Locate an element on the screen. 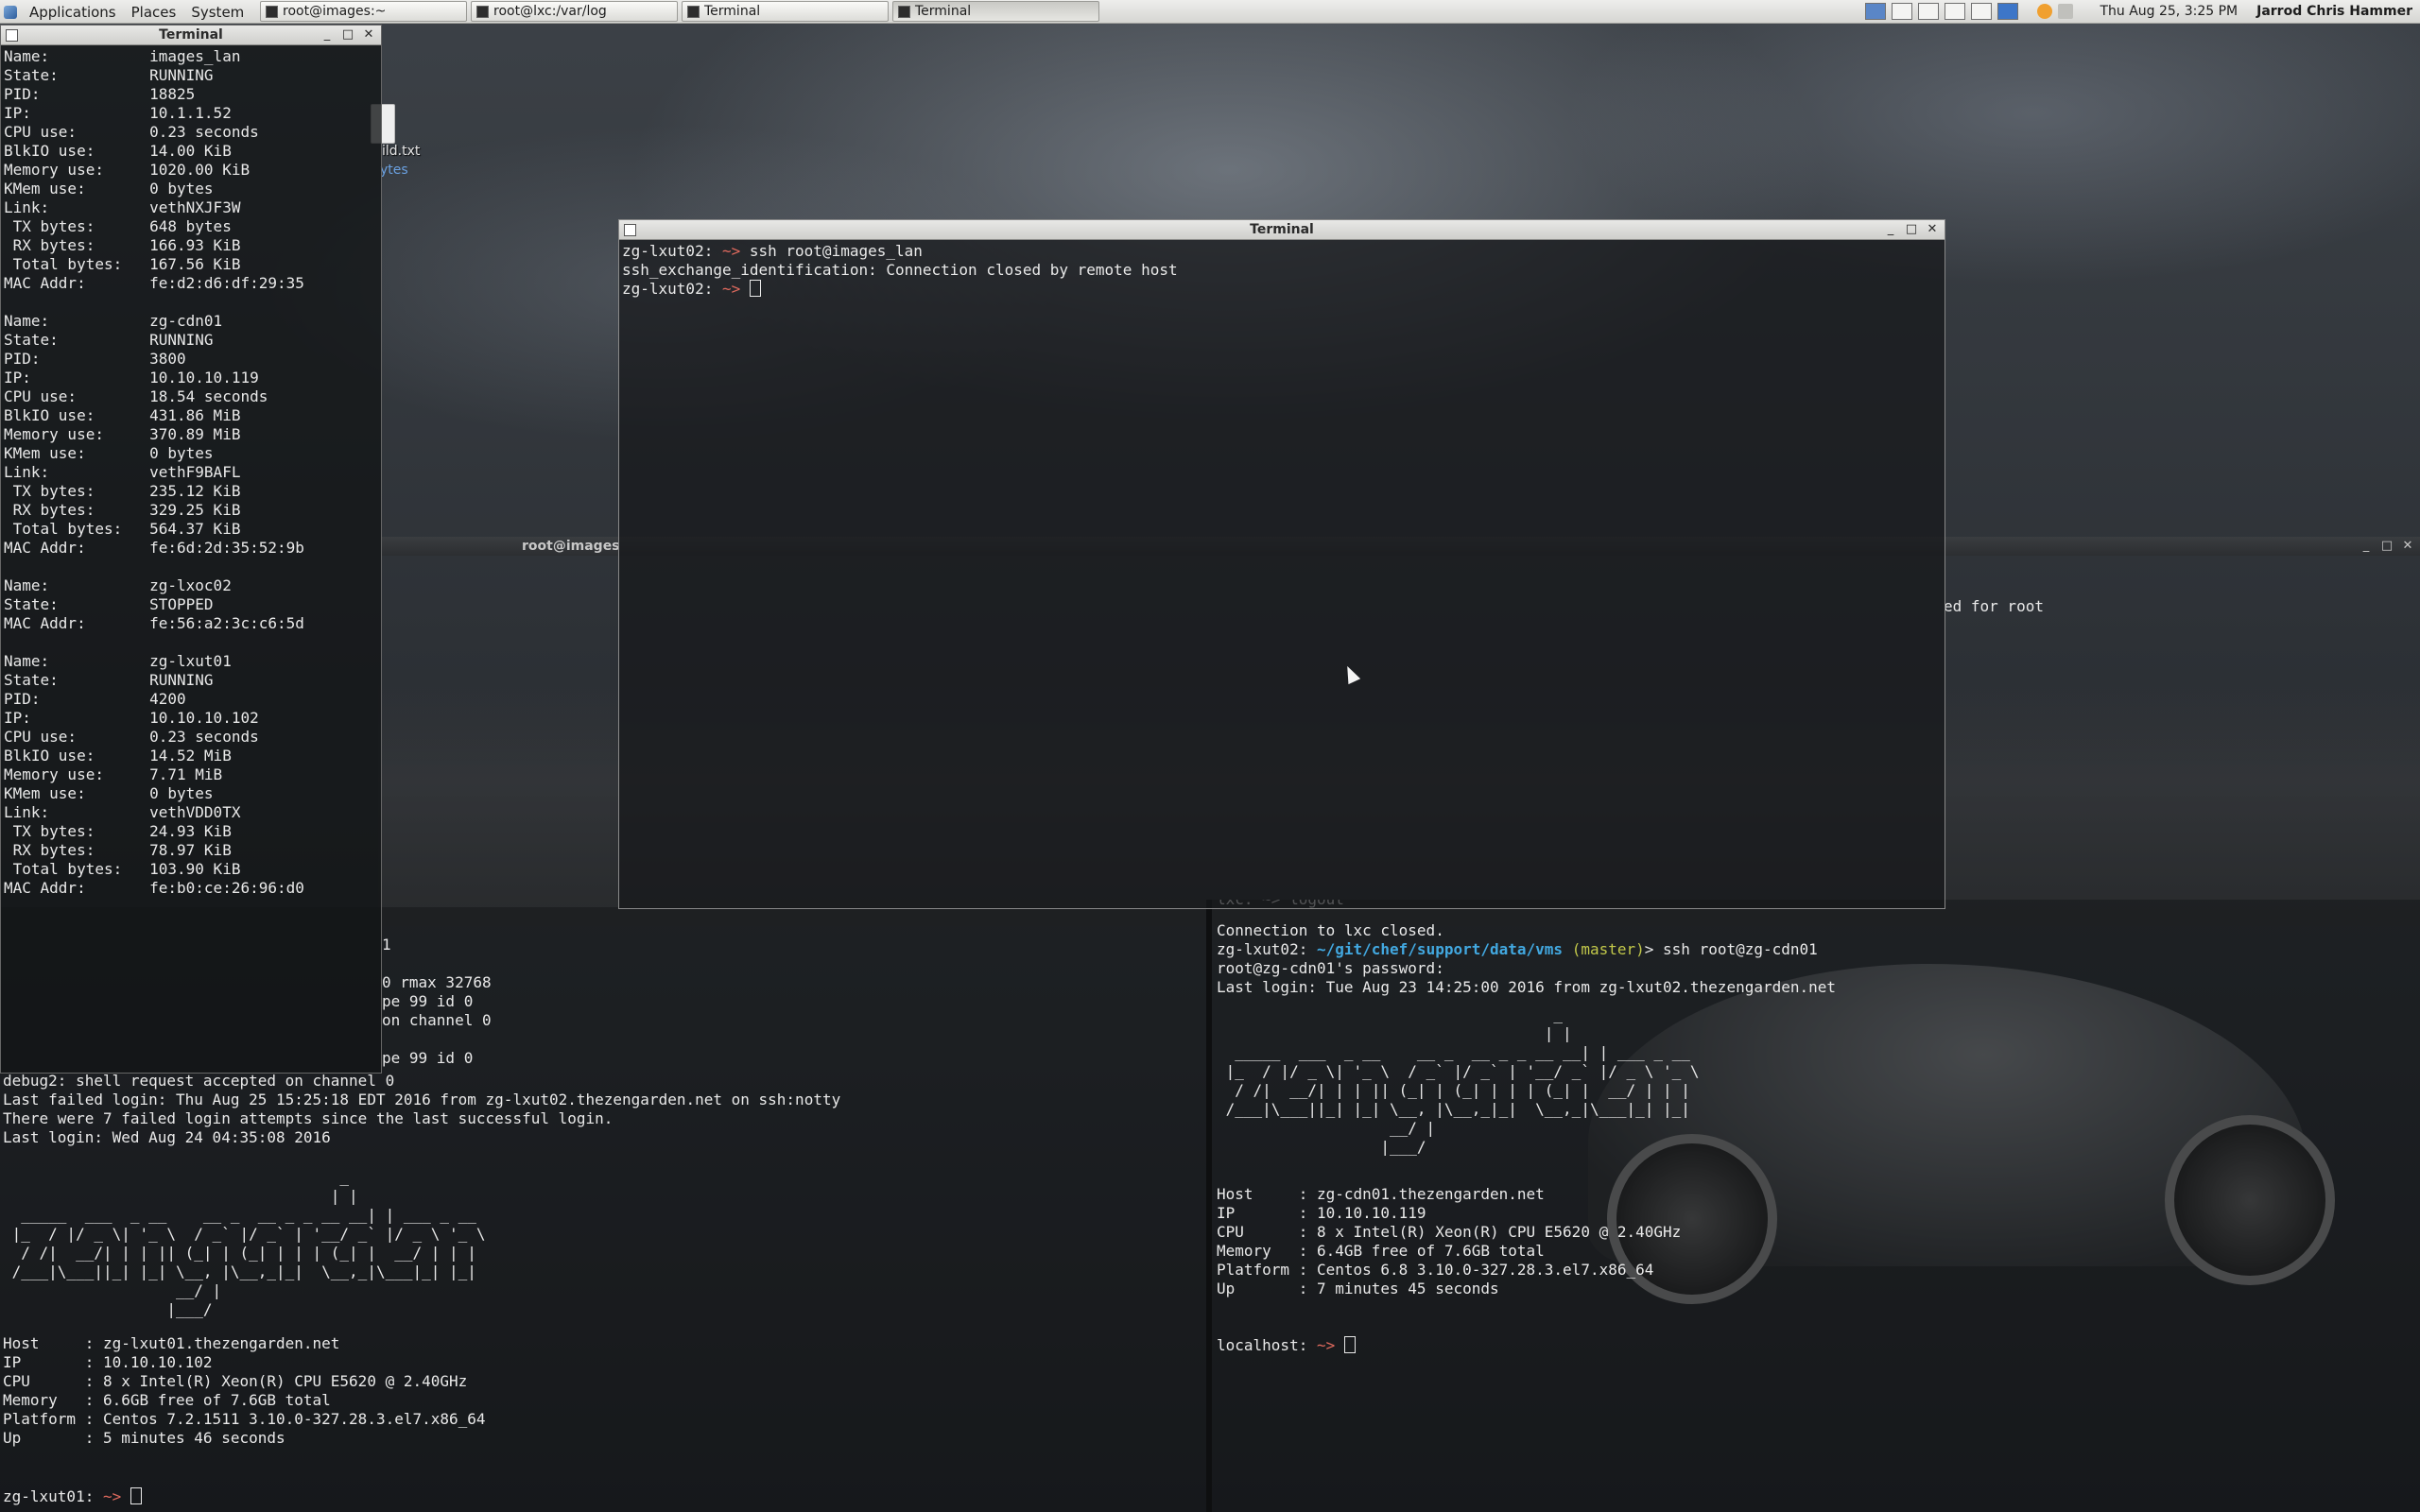 This screenshot has height=1512, width=2420. panel-clock: Thu Aug 25, 3:25 PM is located at coordinates (2169, 11).